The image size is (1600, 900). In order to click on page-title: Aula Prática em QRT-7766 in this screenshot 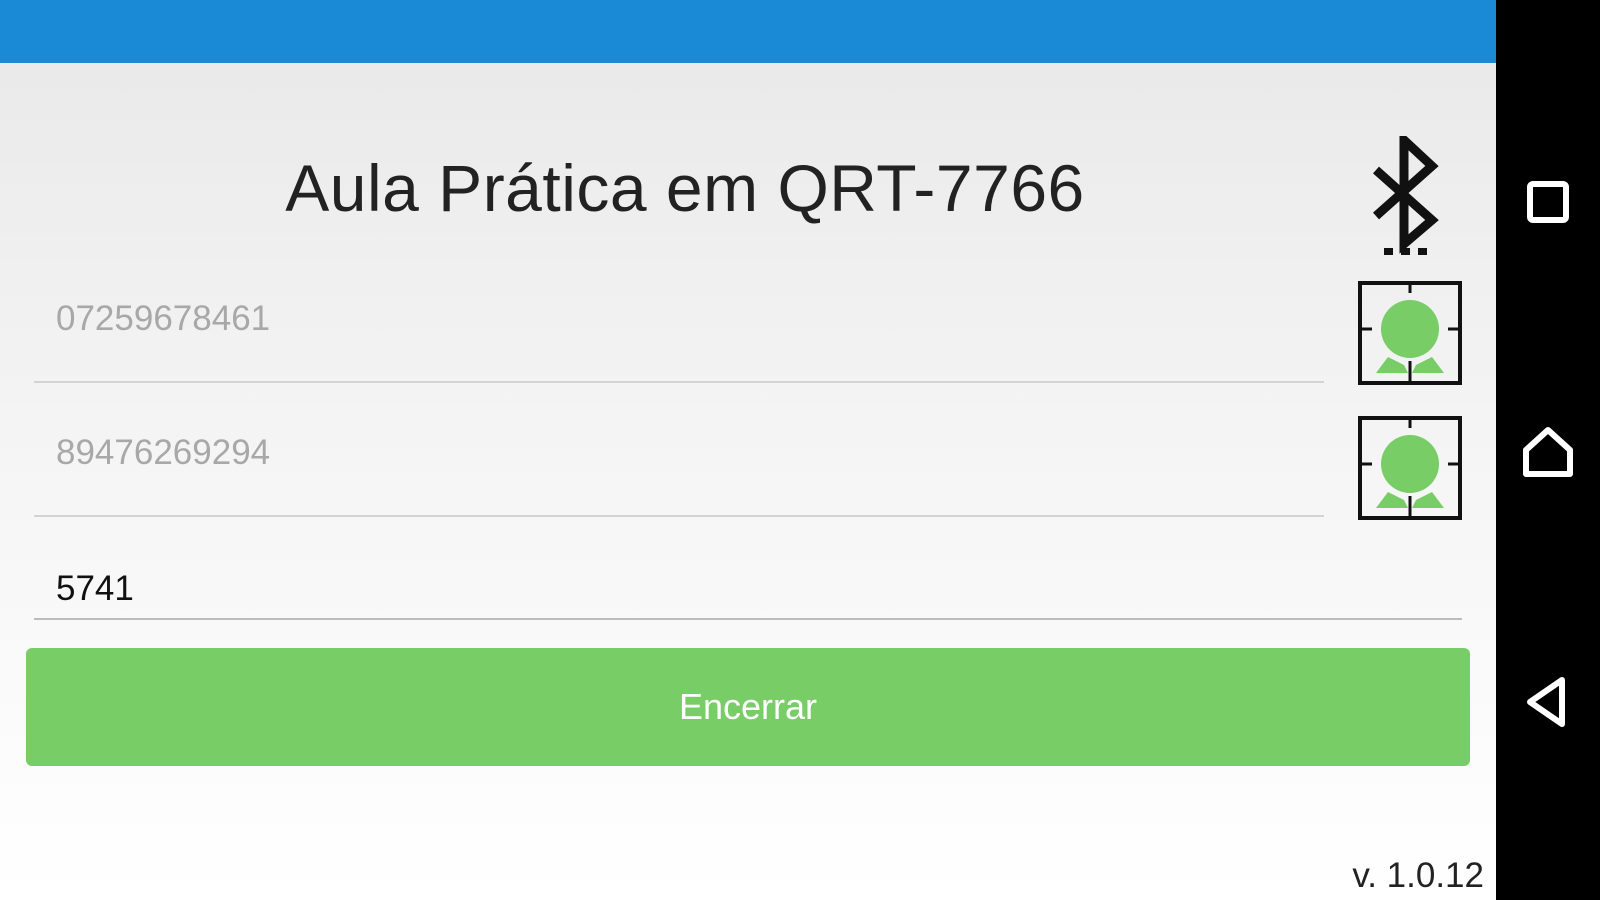, I will do `click(685, 188)`.